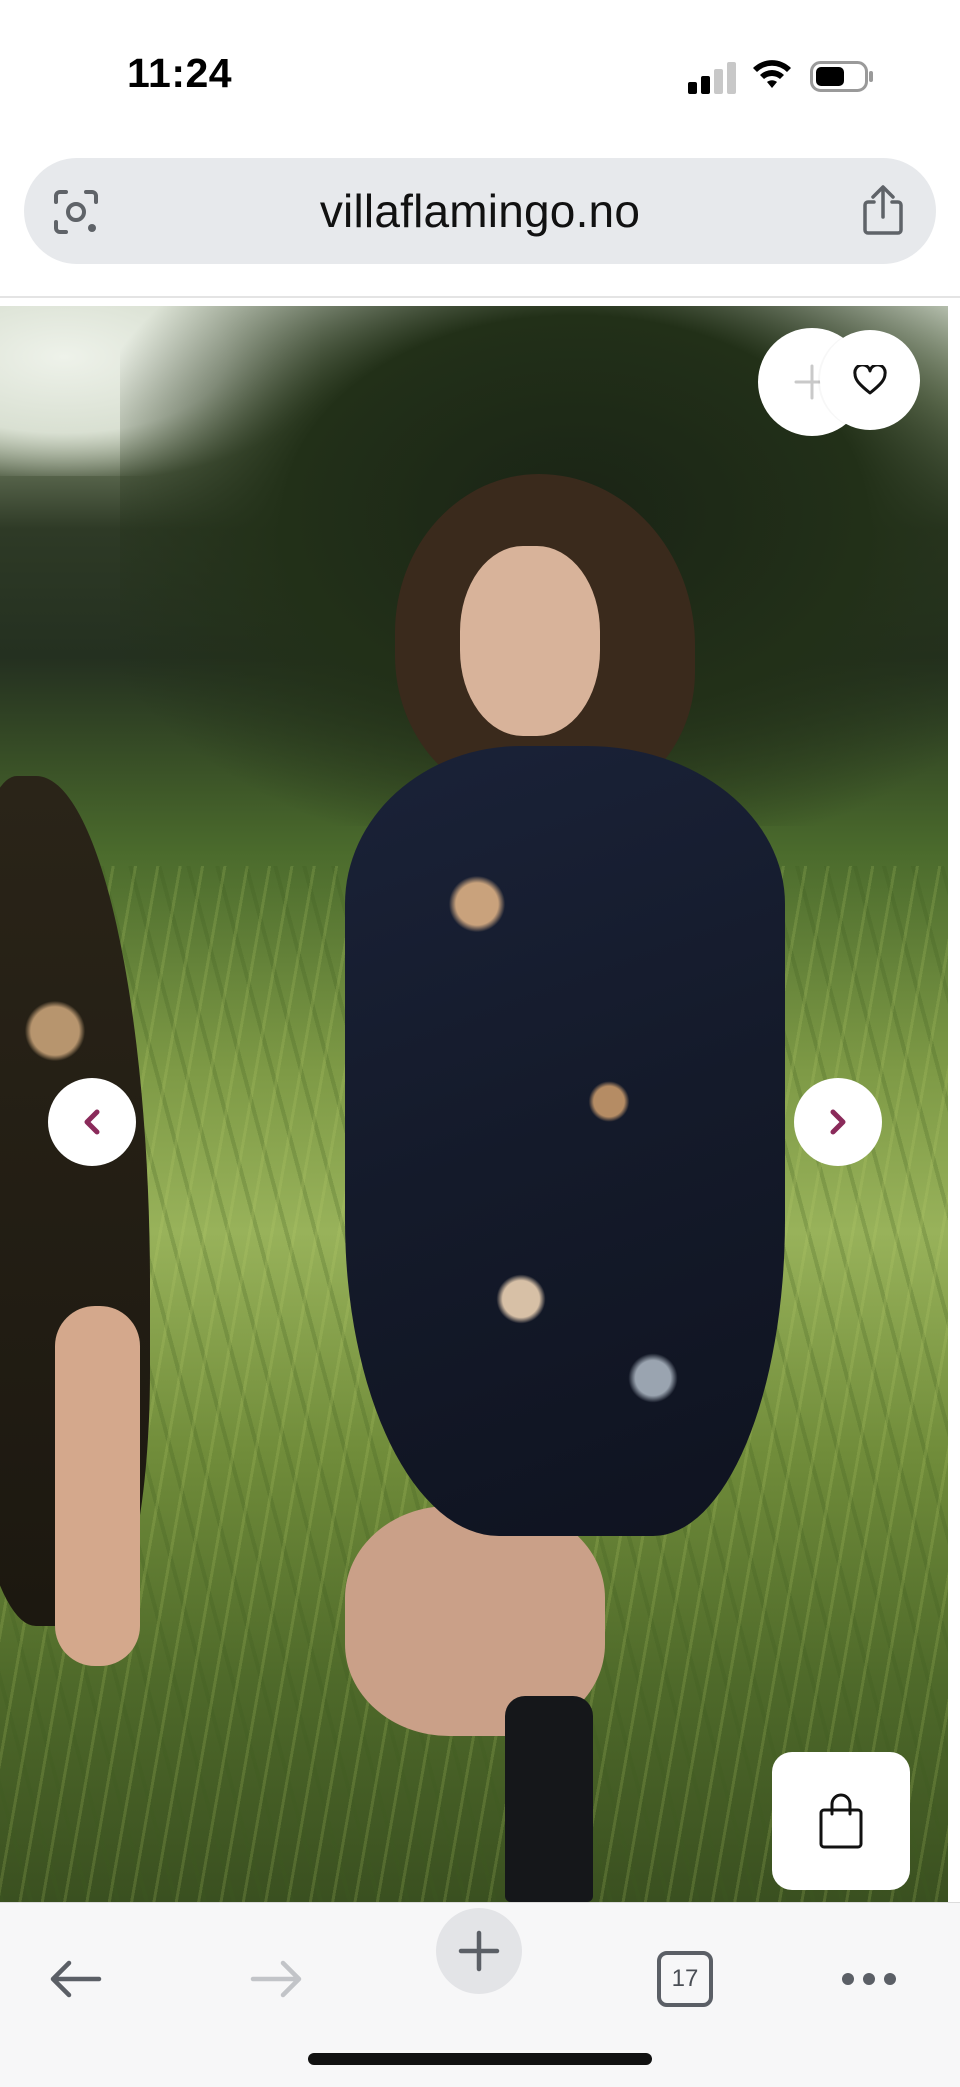  I want to click on more-button, so click(869, 1979).